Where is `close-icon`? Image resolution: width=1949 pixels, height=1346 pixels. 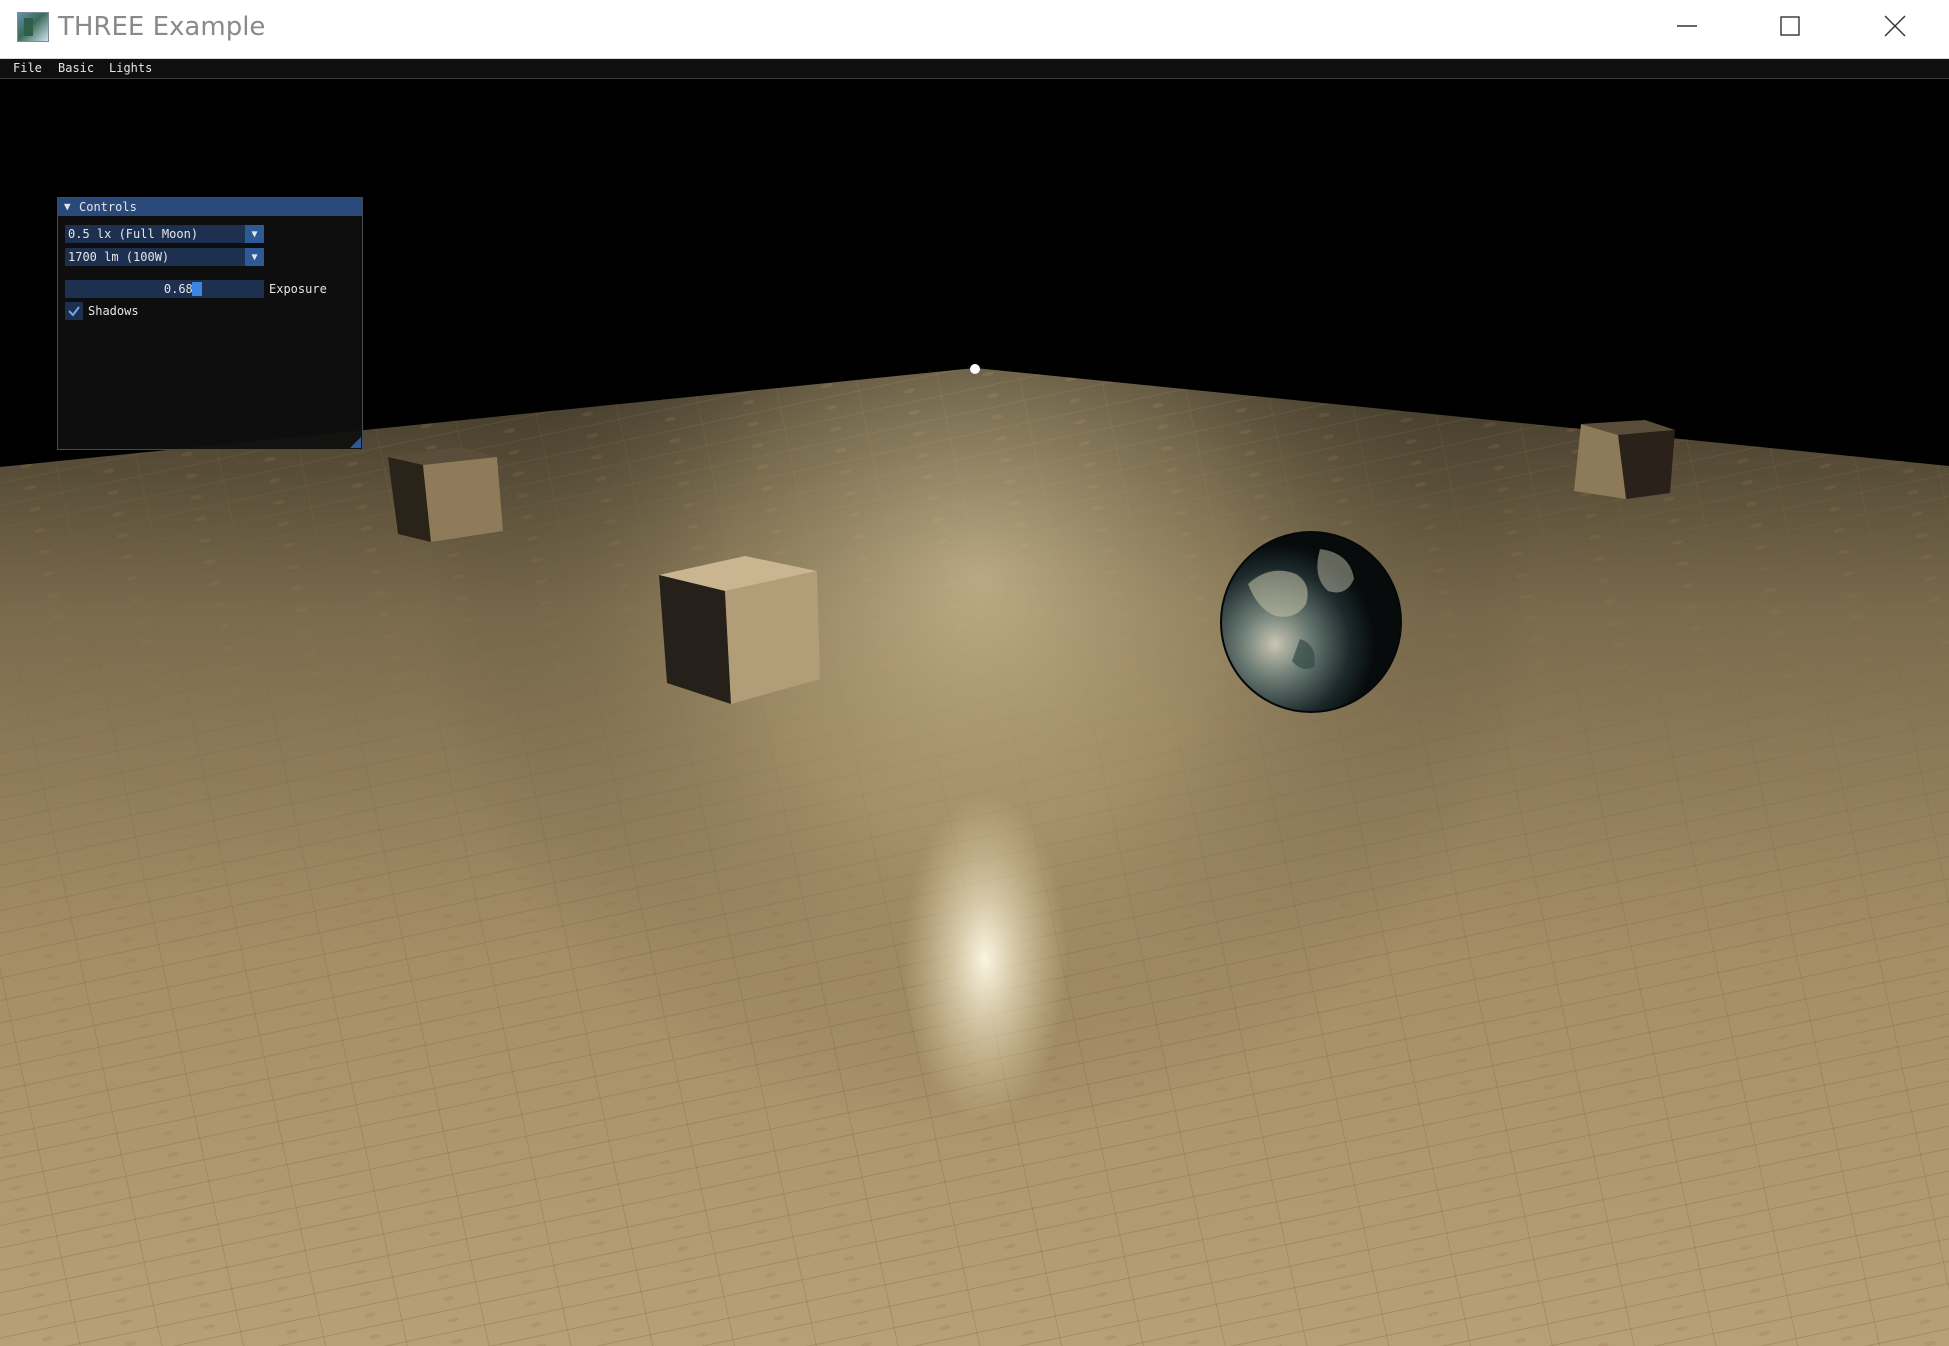 close-icon is located at coordinates (1895, 26).